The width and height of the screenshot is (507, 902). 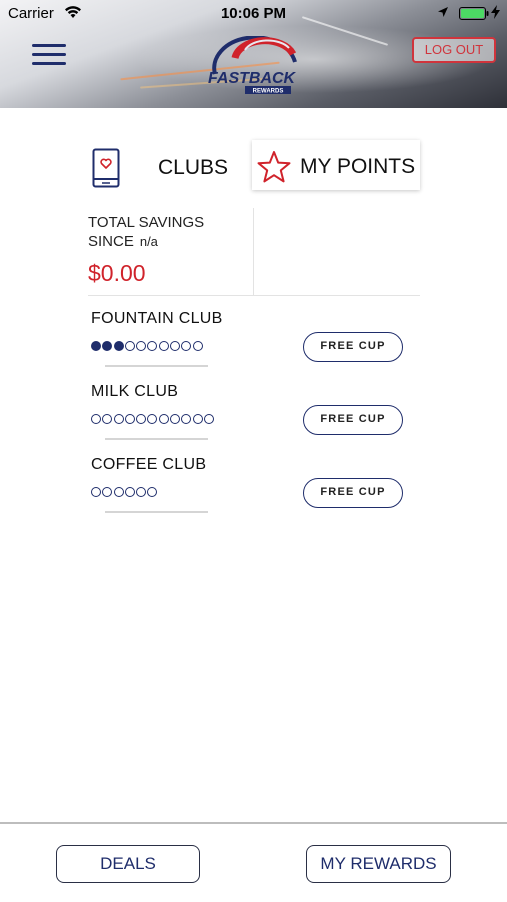 What do you see at coordinates (251, 491) in the screenshot?
I see `club-coffee: COFFEE CLUB FREE CUP` at bounding box center [251, 491].